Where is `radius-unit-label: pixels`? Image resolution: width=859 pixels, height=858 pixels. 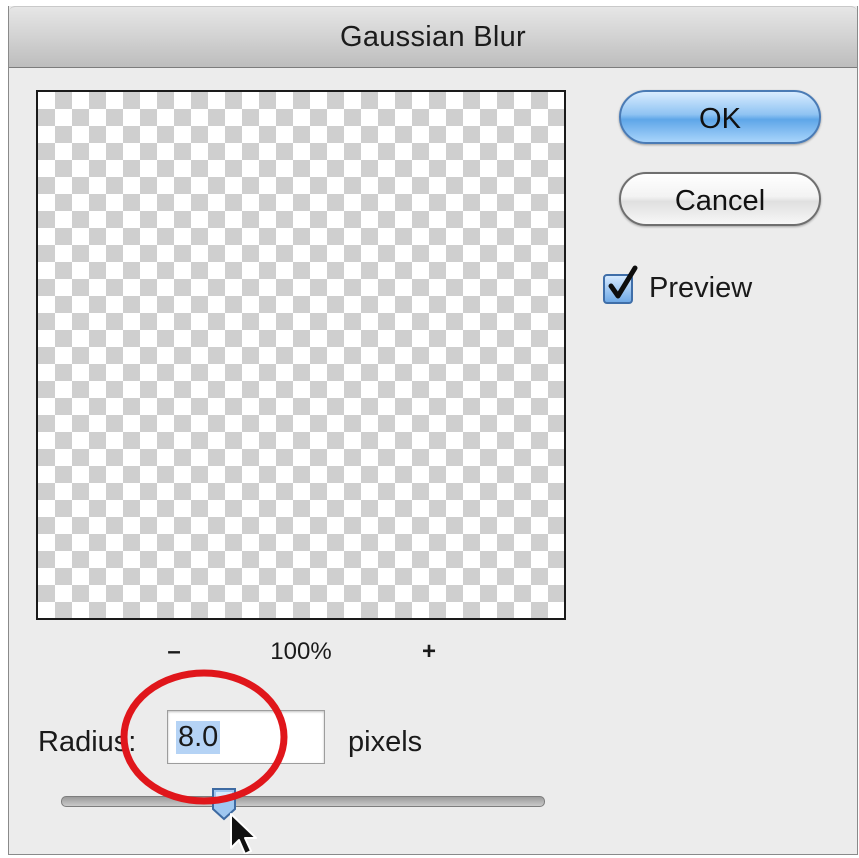 radius-unit-label: pixels is located at coordinates (385, 742).